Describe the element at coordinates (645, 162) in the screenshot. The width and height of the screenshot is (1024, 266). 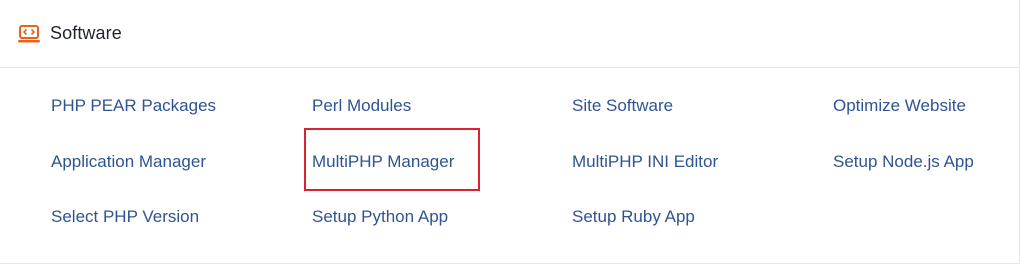
I see `link-multiphp-ini-editor: MultiPHP INI Editor` at that location.